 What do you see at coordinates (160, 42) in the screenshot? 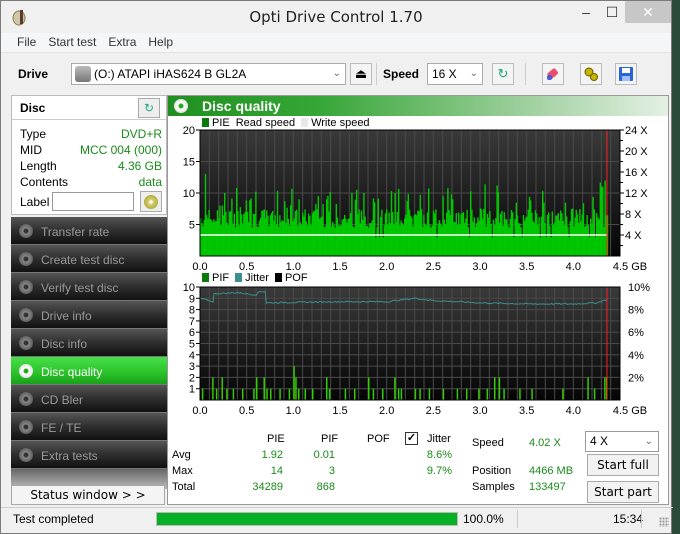
I see `menu-help: Help` at bounding box center [160, 42].